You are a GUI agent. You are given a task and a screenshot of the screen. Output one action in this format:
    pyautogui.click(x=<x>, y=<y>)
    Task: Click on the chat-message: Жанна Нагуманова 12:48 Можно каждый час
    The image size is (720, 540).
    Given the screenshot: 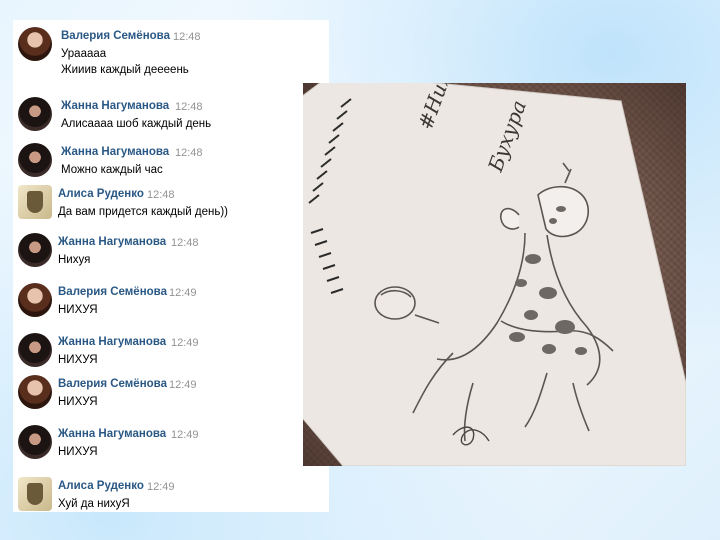 What is the action you would take?
    pyautogui.click(x=171, y=161)
    